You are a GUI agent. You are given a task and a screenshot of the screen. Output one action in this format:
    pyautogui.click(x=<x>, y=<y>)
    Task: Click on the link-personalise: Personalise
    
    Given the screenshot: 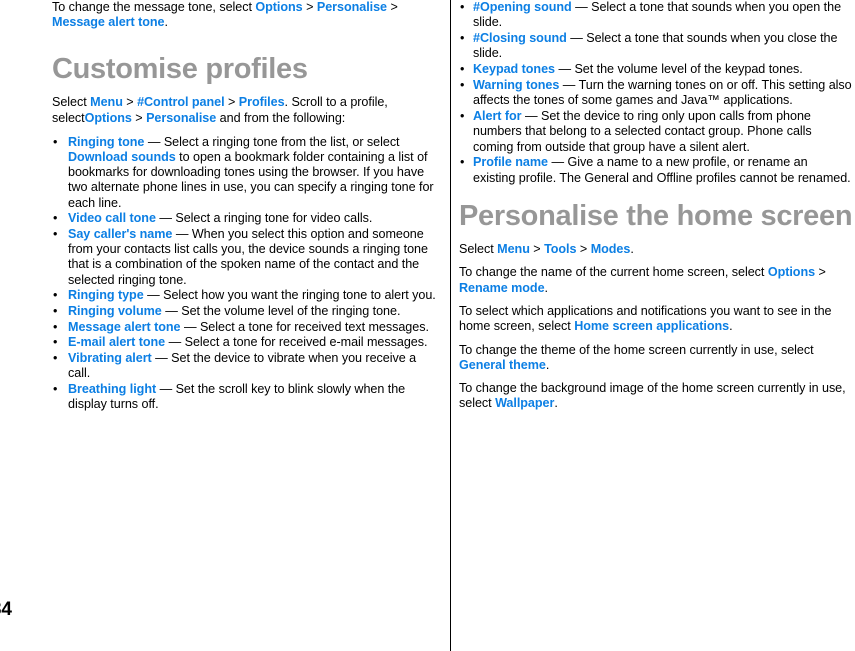 What is the action you would take?
    pyautogui.click(x=352, y=7)
    